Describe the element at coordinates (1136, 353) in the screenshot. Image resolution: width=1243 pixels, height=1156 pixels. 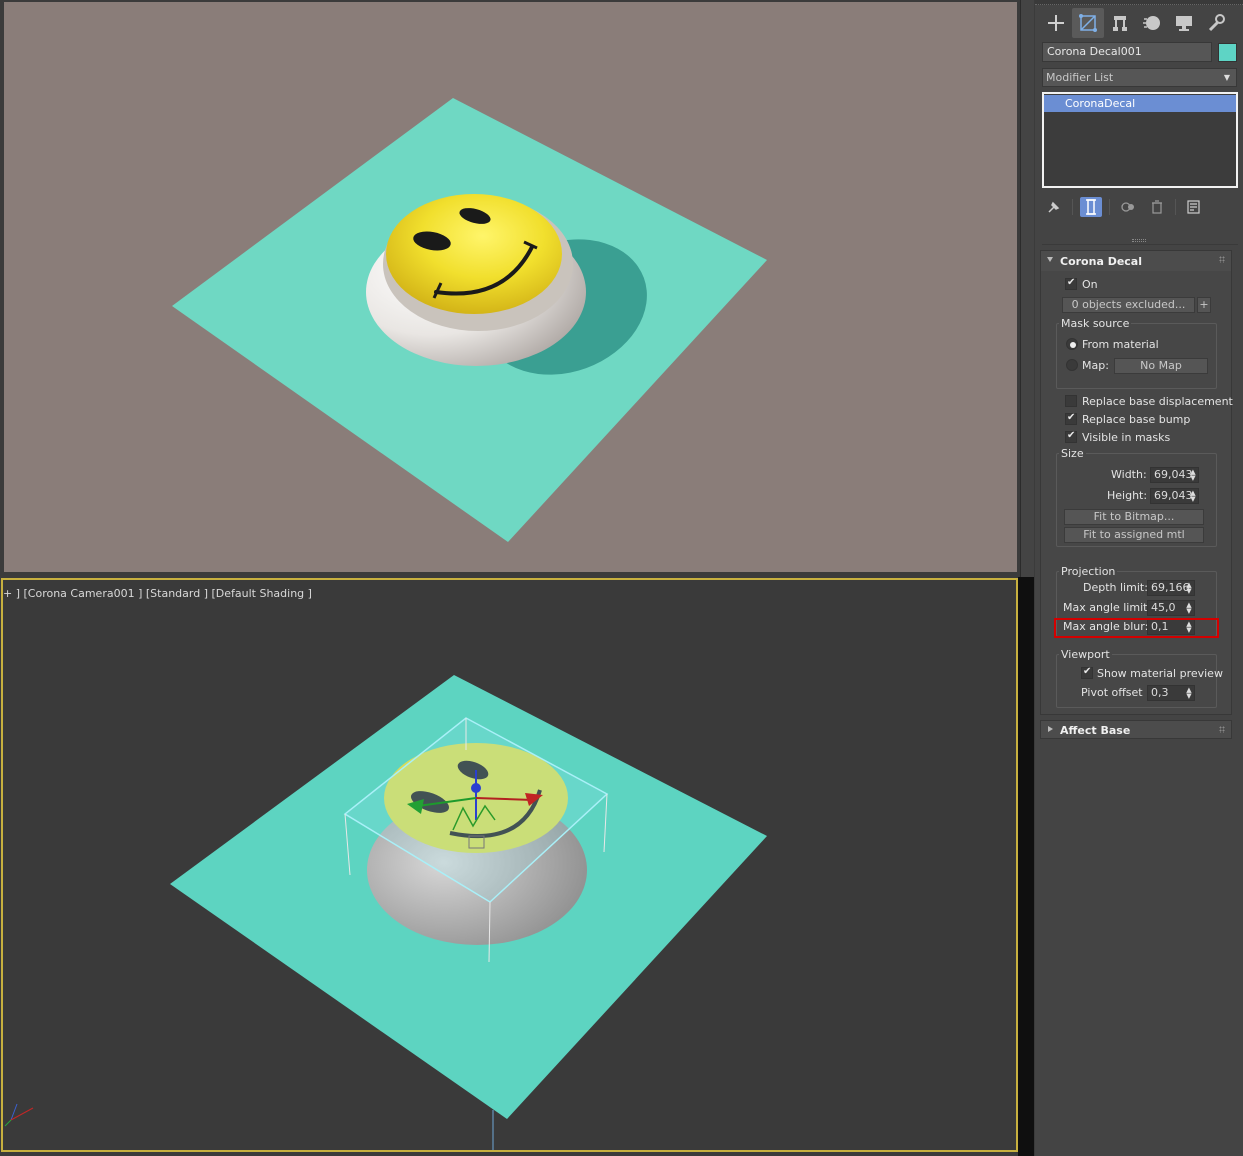
I see `mask-source-group: Mask source From material Map: No Map` at that location.